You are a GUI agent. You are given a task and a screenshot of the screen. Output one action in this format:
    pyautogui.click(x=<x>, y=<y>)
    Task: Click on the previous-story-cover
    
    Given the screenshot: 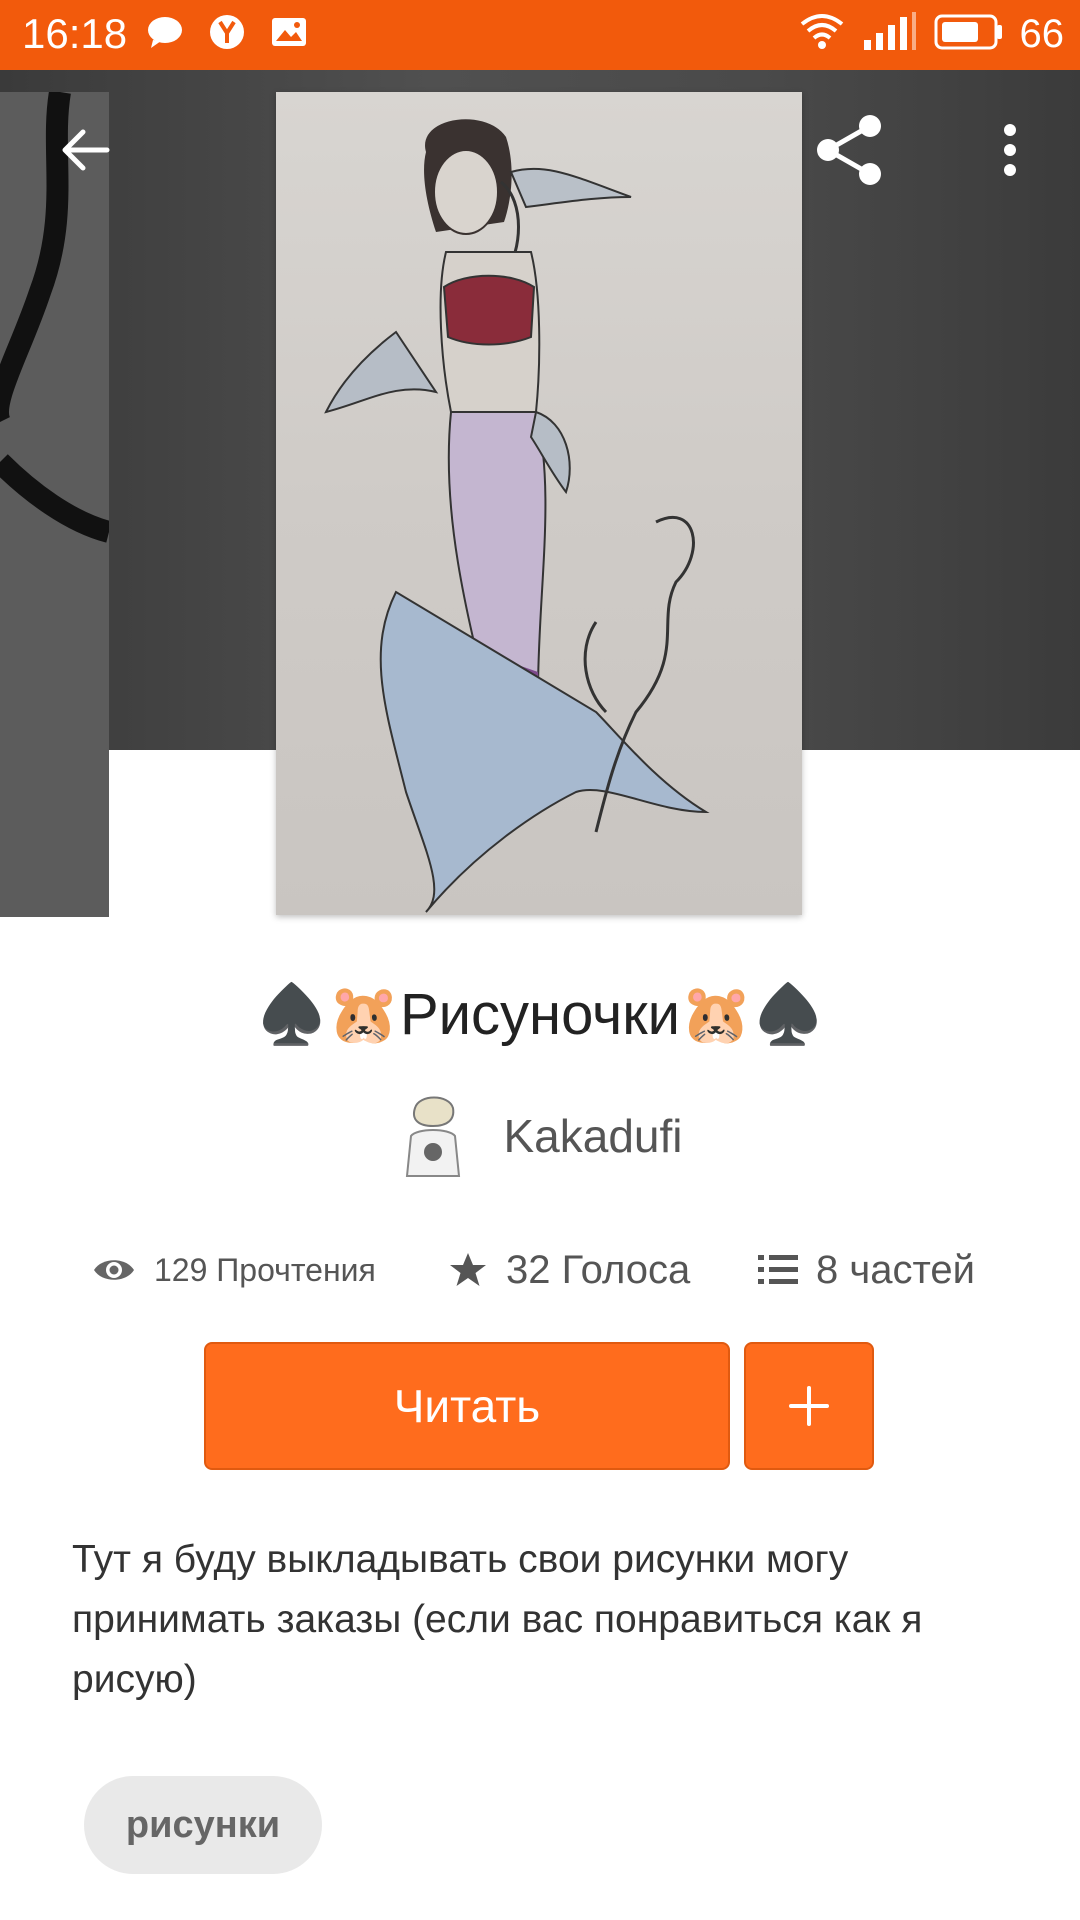 What is the action you would take?
    pyautogui.click(x=54, y=504)
    